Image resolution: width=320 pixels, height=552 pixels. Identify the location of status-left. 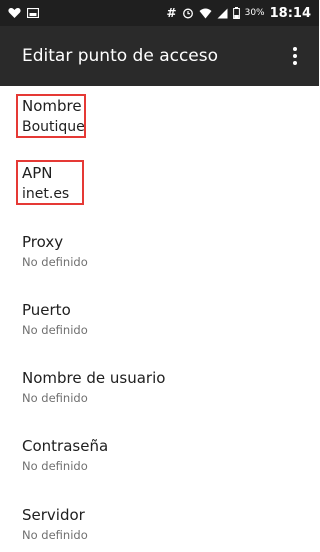
(23, 13).